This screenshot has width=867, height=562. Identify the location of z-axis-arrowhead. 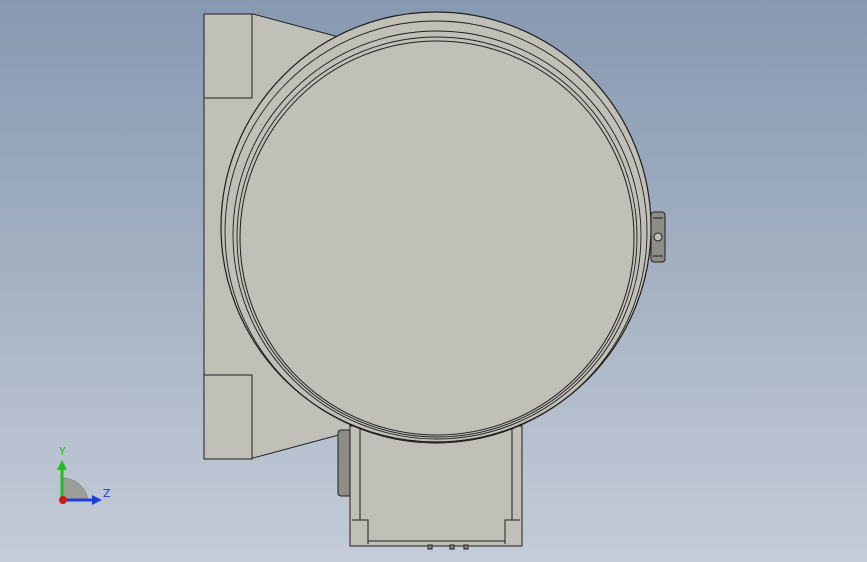
(97, 500).